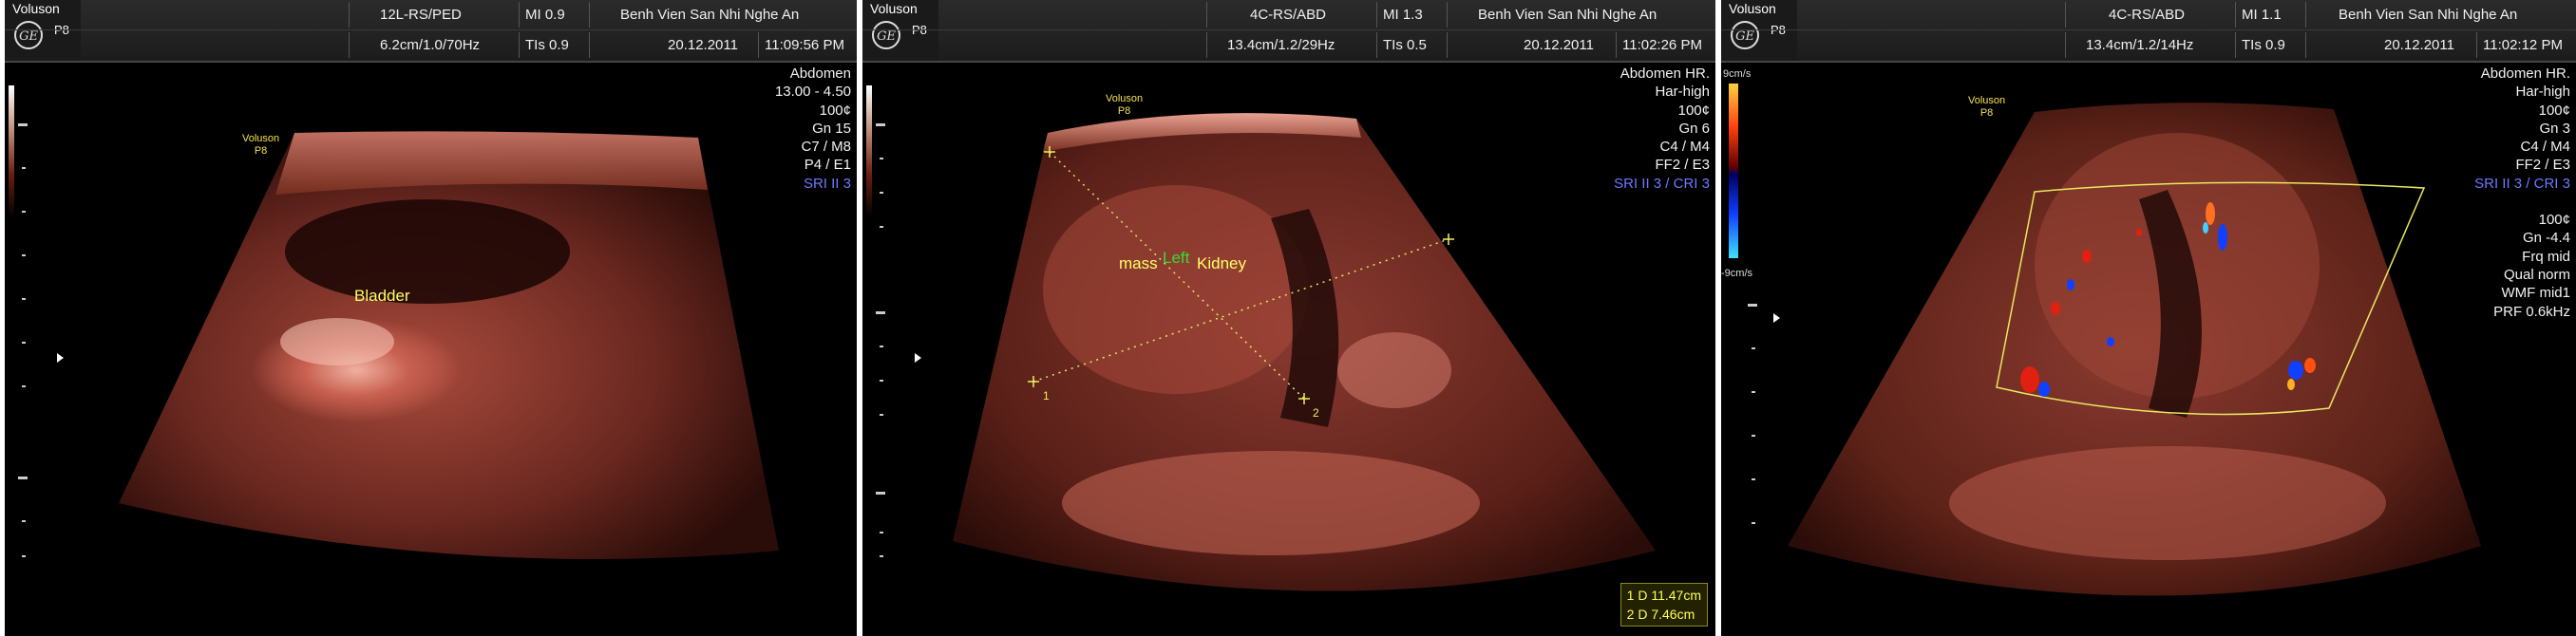 This screenshot has width=2576, height=636. Describe the element at coordinates (2531, 312) in the screenshot. I see `doppler-param-line: PRF 0.6kHz` at that location.